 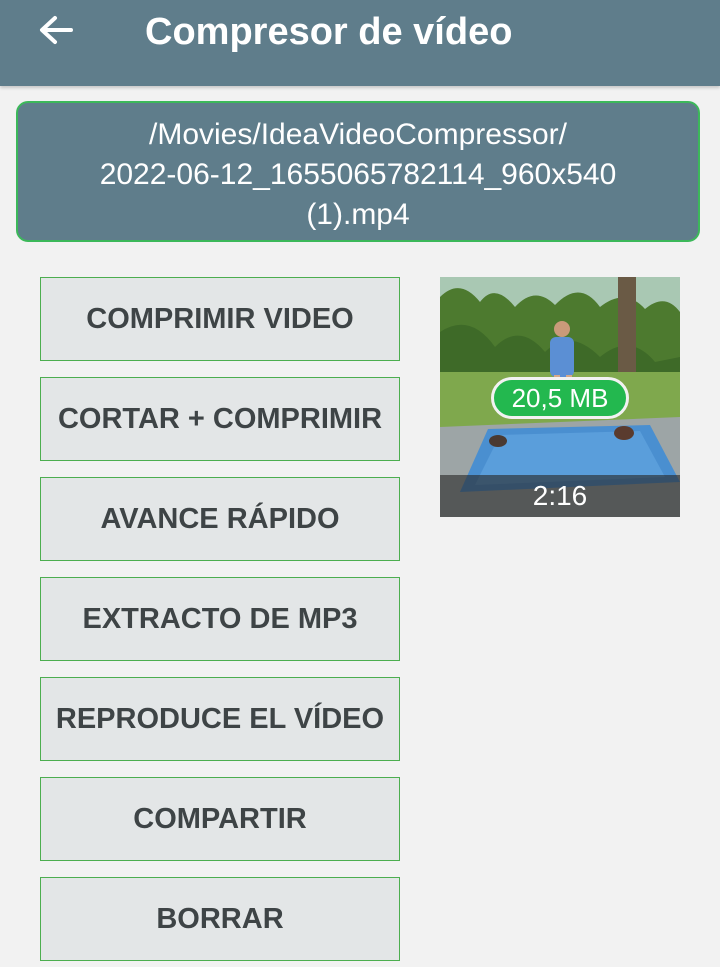 I want to click on file-size-badge: 20,5 MB, so click(x=560, y=398).